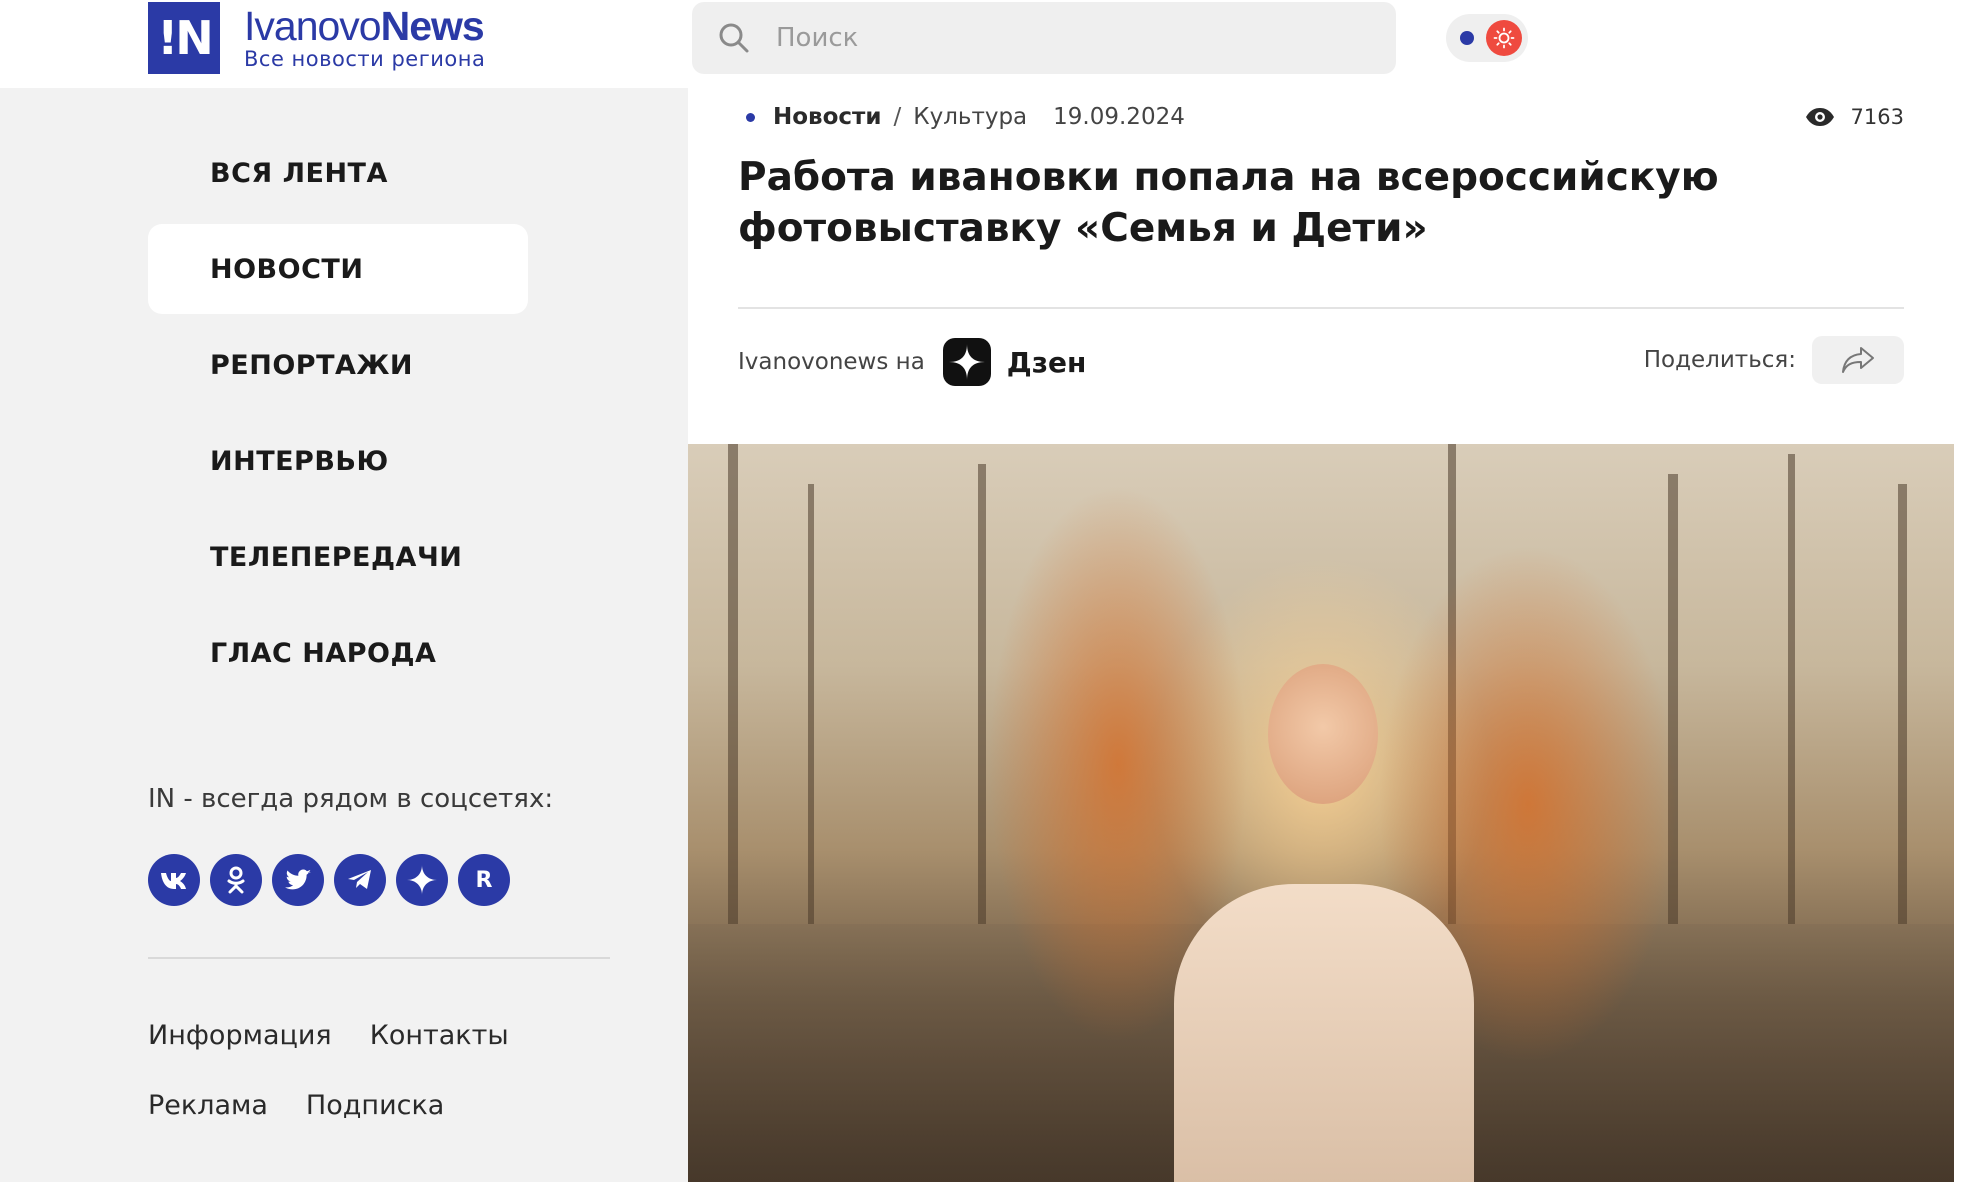  What do you see at coordinates (734, 38) in the screenshot?
I see `search-icon` at bounding box center [734, 38].